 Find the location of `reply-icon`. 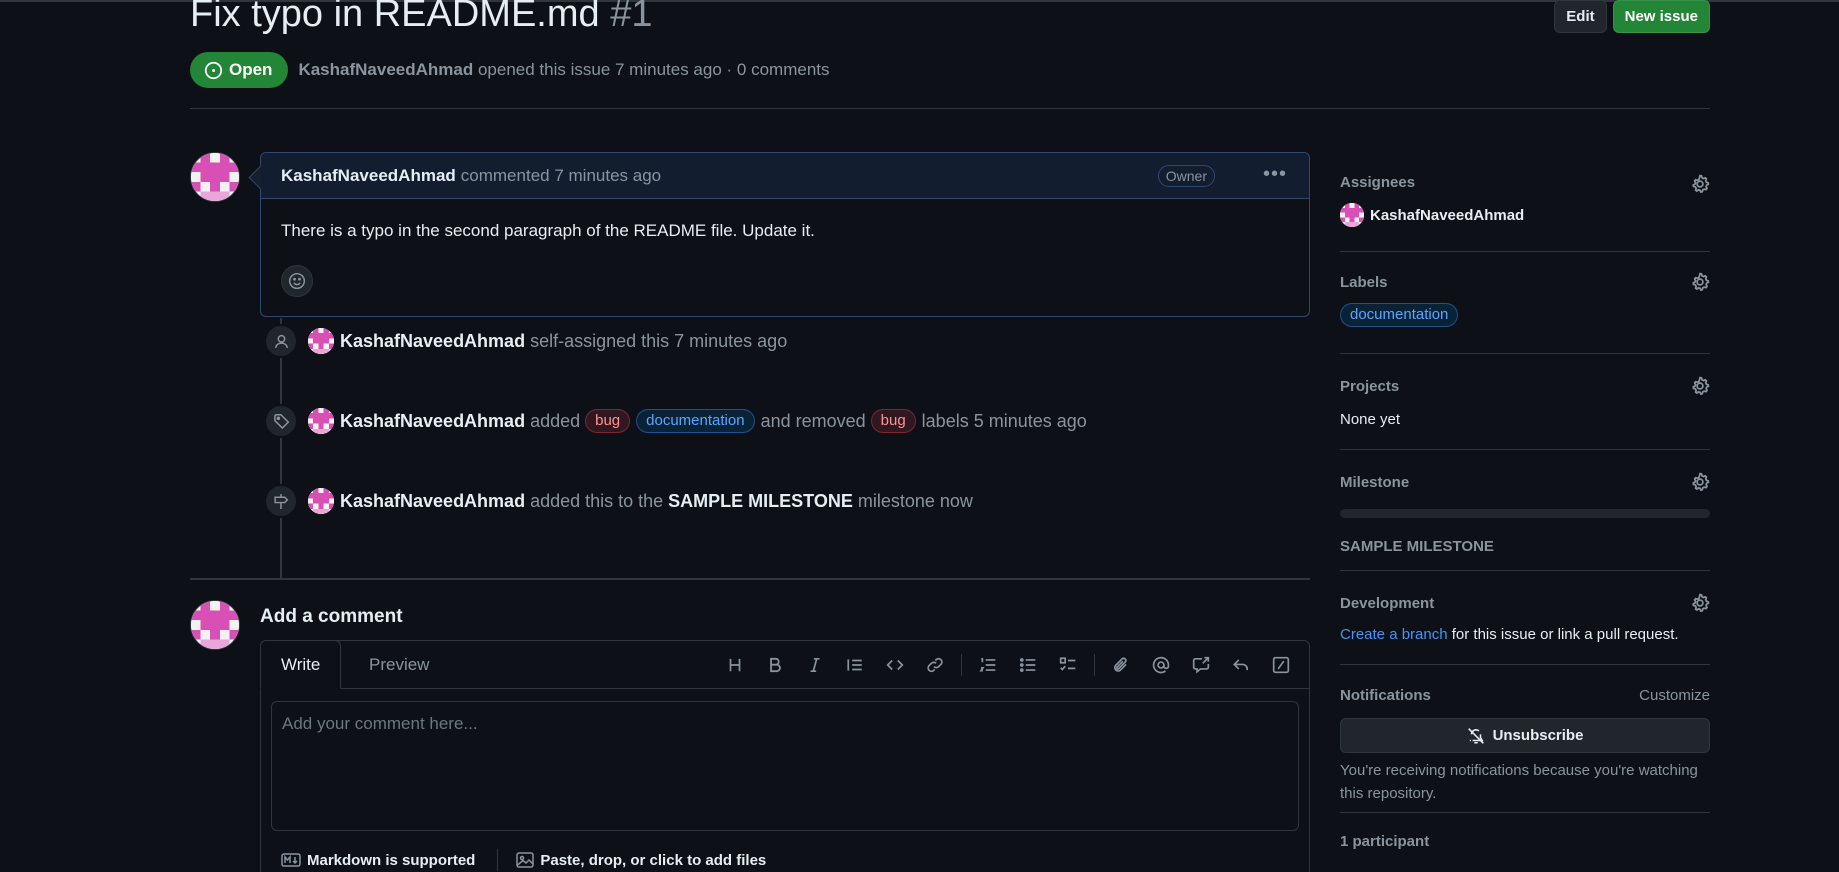

reply-icon is located at coordinates (1241, 665).